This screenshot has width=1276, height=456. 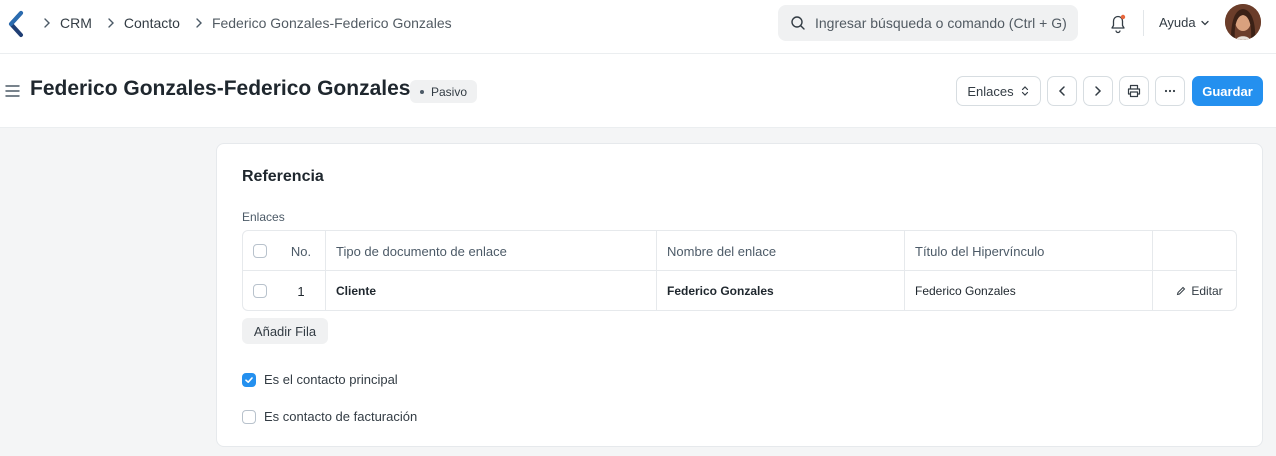 What do you see at coordinates (980, 251) in the screenshot?
I see `column-header-link-title: Título del Hipervínculo` at bounding box center [980, 251].